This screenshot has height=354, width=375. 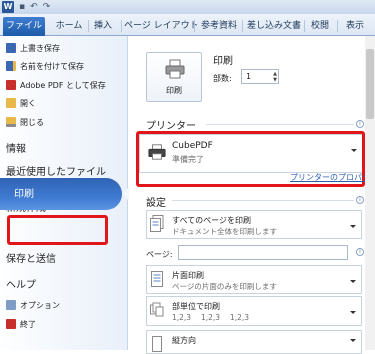 I want to click on tab-insert: 挿入, so click(x=103, y=26).